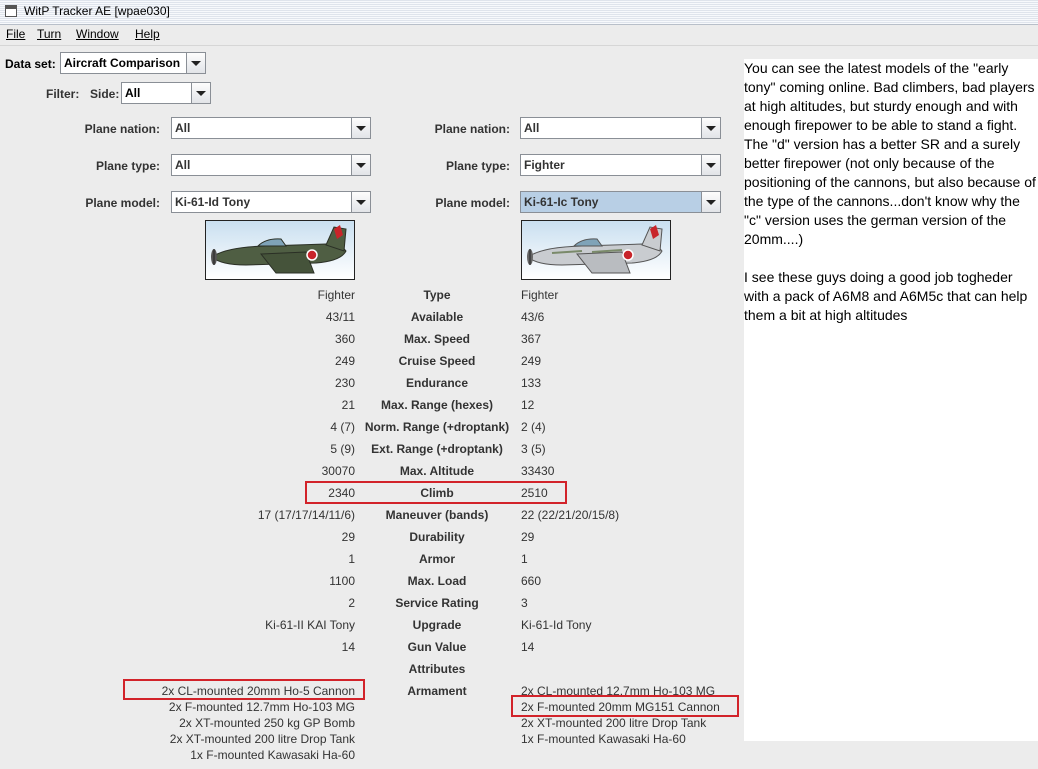 The image size is (1038, 769). I want to click on stat-label-cruise-speed: Cruise Speed, so click(437, 361).